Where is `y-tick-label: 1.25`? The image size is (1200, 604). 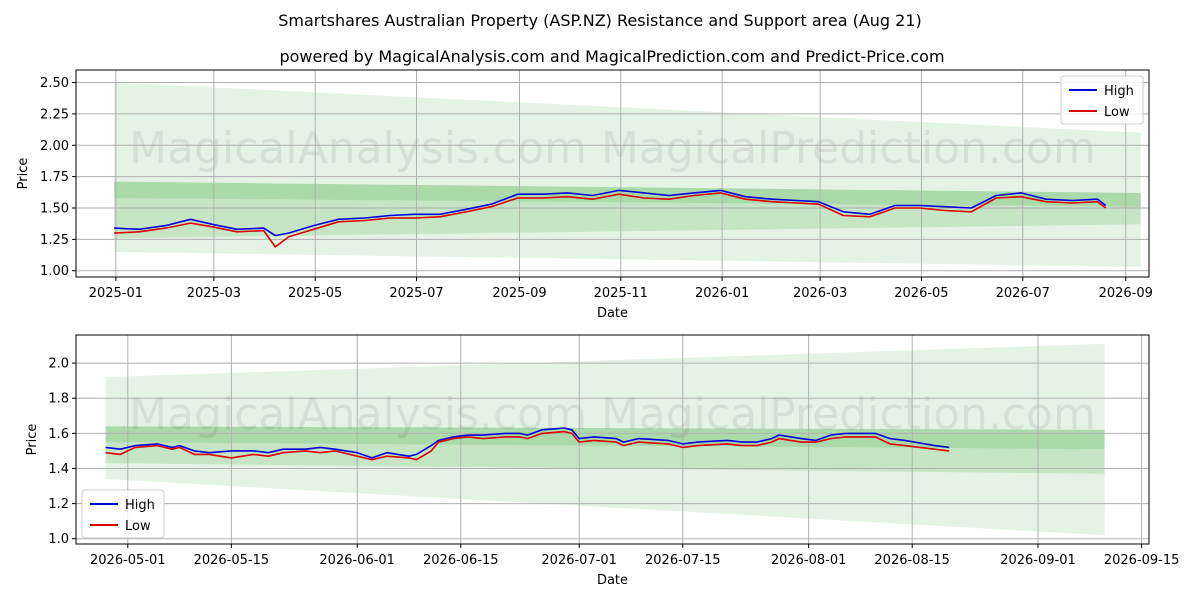 y-tick-label: 1.25 is located at coordinates (54, 240).